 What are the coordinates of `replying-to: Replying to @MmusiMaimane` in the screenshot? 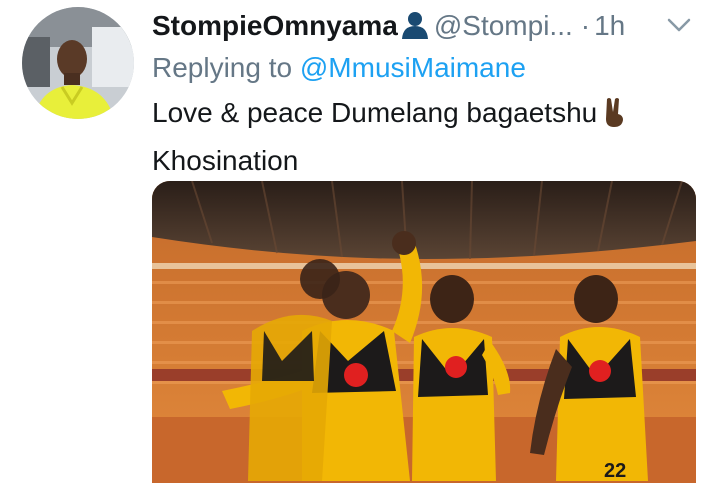 It's located at (339, 68).